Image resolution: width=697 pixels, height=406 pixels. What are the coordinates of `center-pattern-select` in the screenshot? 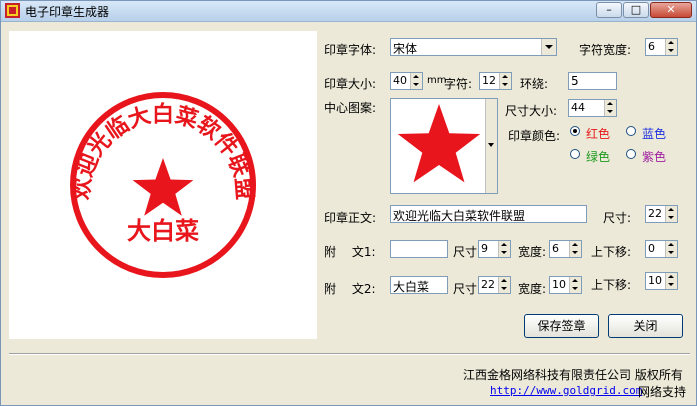 It's located at (444, 146).